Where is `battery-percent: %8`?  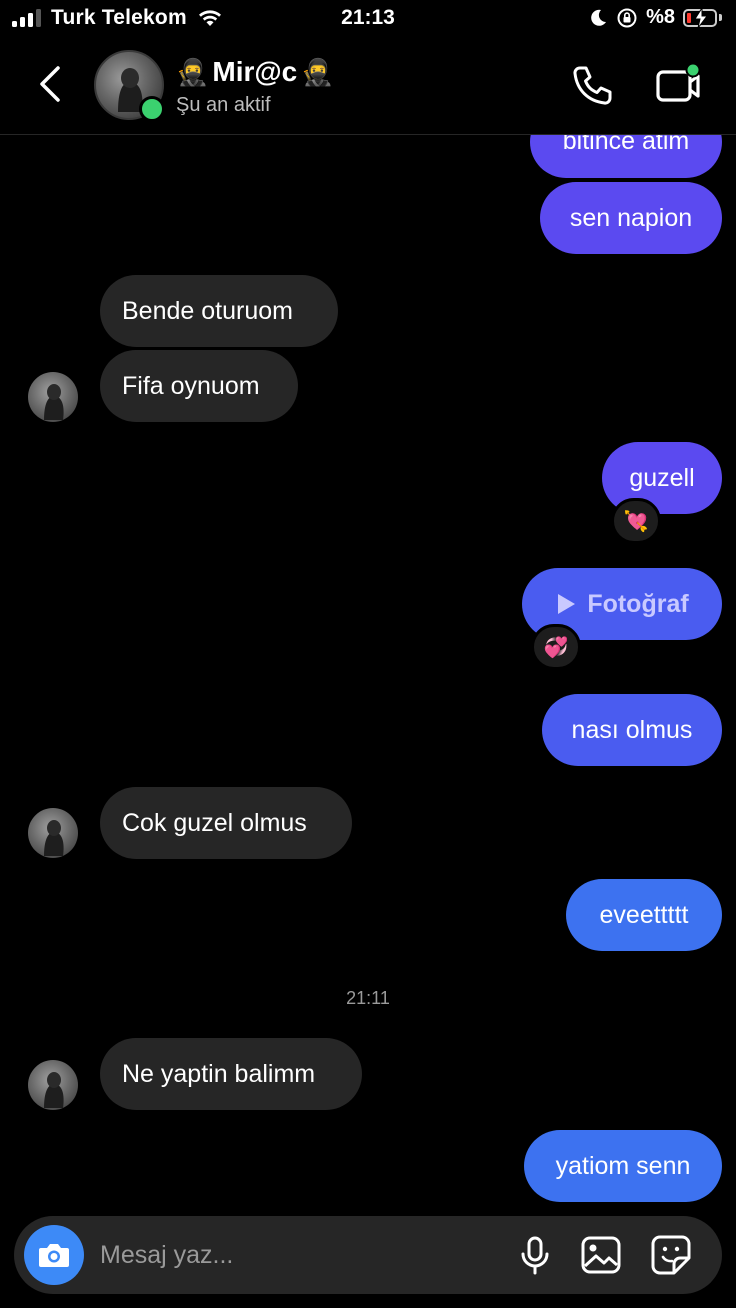
battery-percent: %8 is located at coordinates (660, 17).